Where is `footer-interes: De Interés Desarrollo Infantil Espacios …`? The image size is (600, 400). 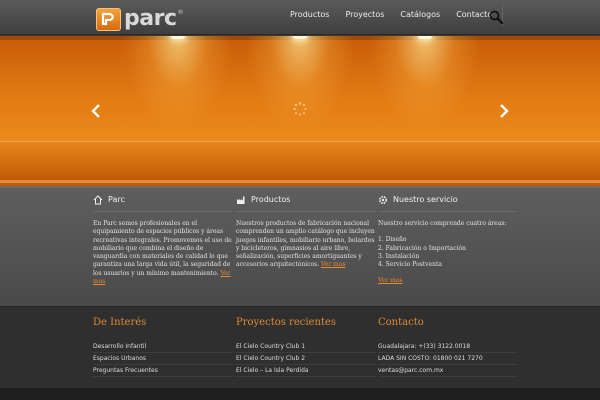 footer-interes: De Interés Desarrollo Infantil Espacios … is located at coordinates (163, 347).